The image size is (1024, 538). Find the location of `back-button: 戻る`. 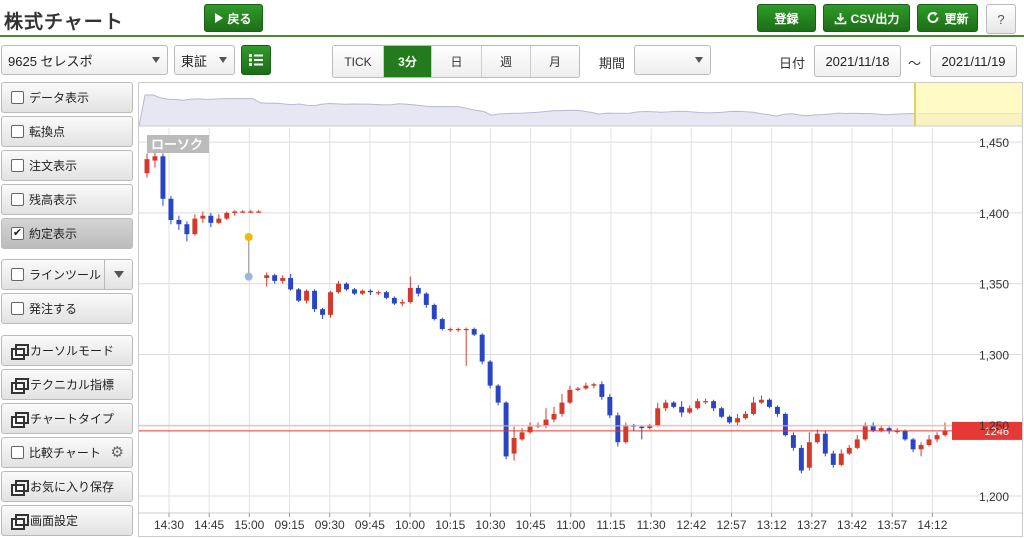

back-button: 戻る is located at coordinates (233, 18).